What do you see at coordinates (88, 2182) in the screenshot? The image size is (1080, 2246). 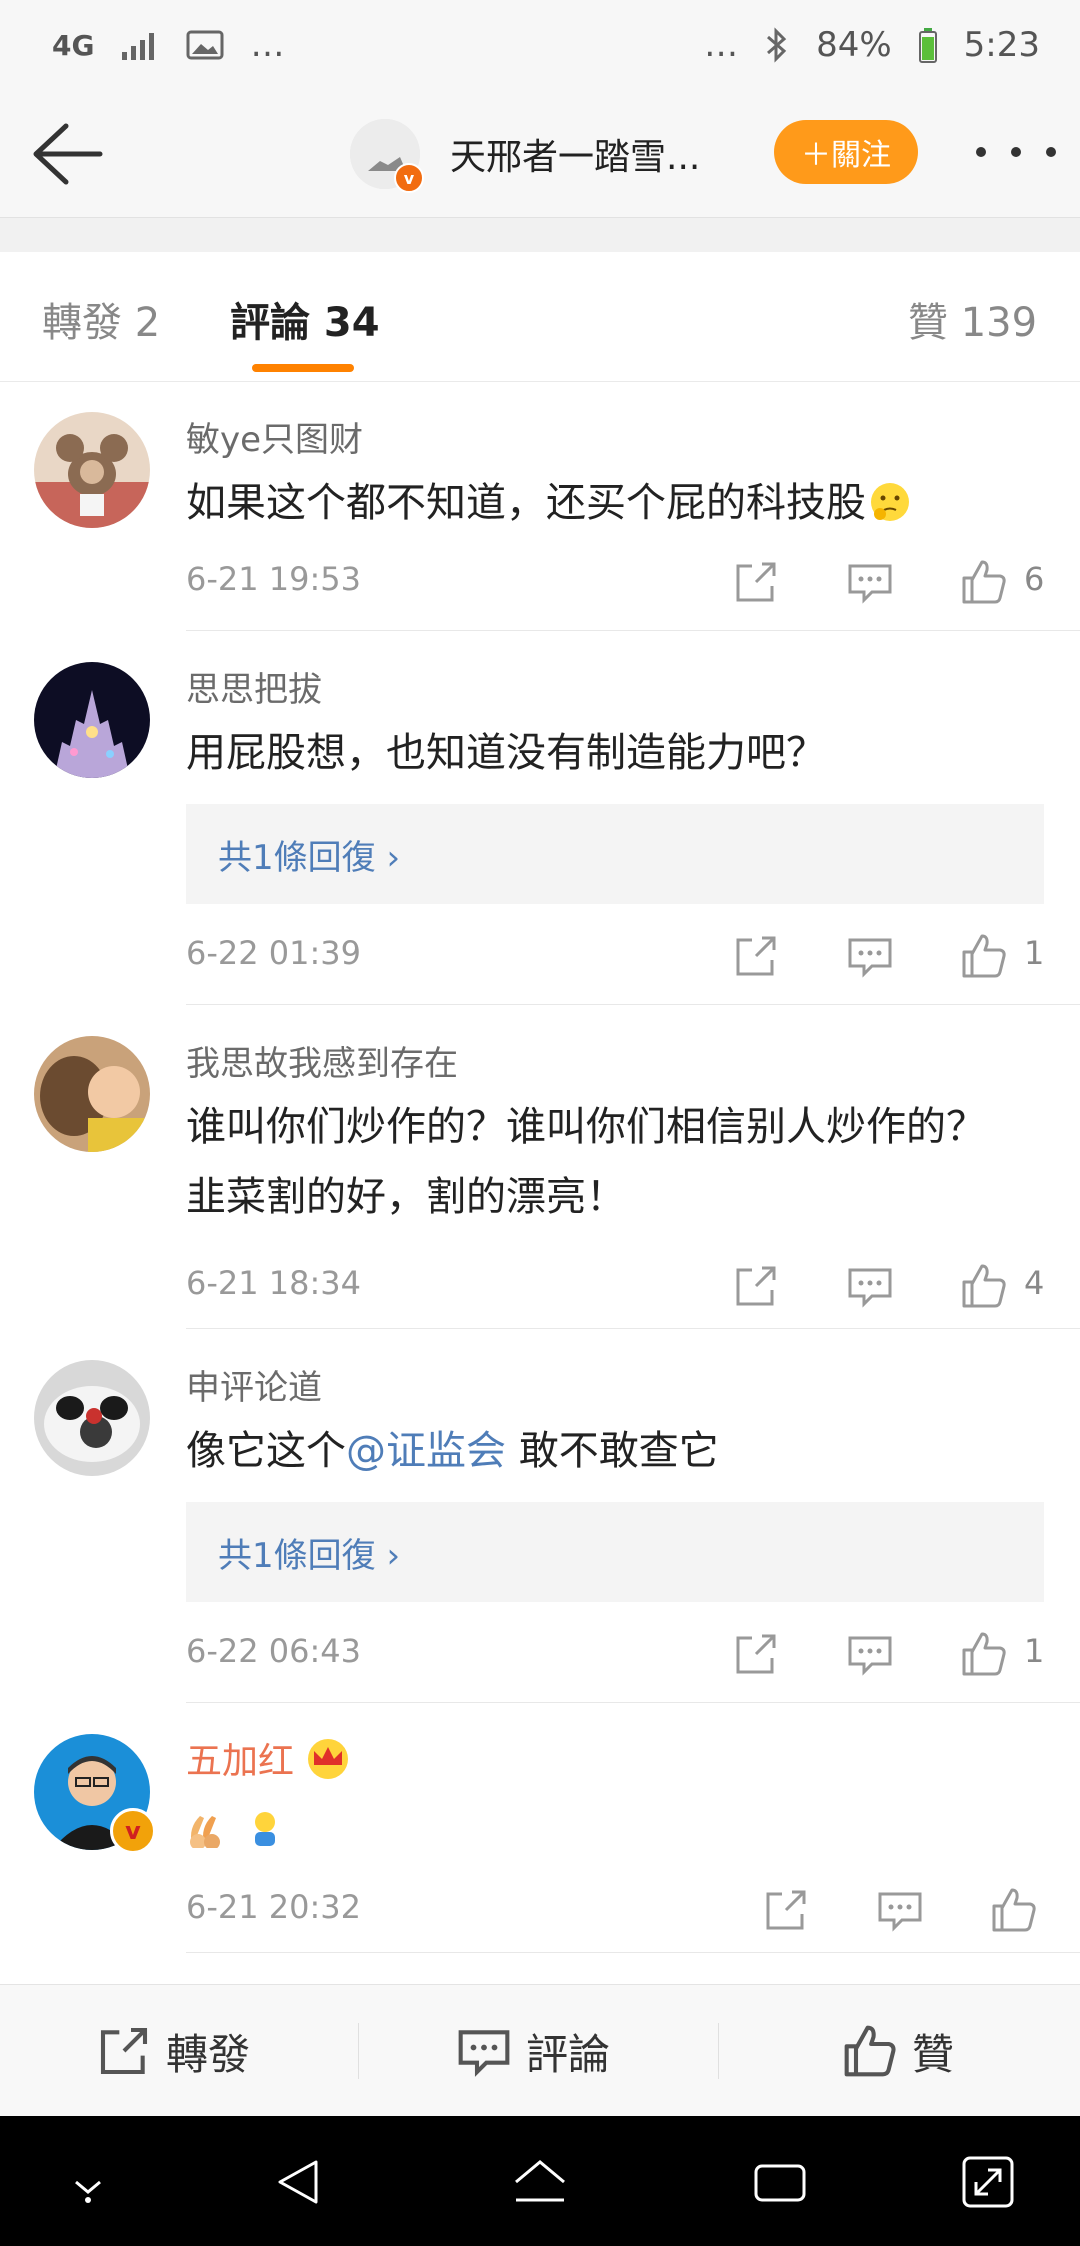 I see `hide-keyboard-icon` at bounding box center [88, 2182].